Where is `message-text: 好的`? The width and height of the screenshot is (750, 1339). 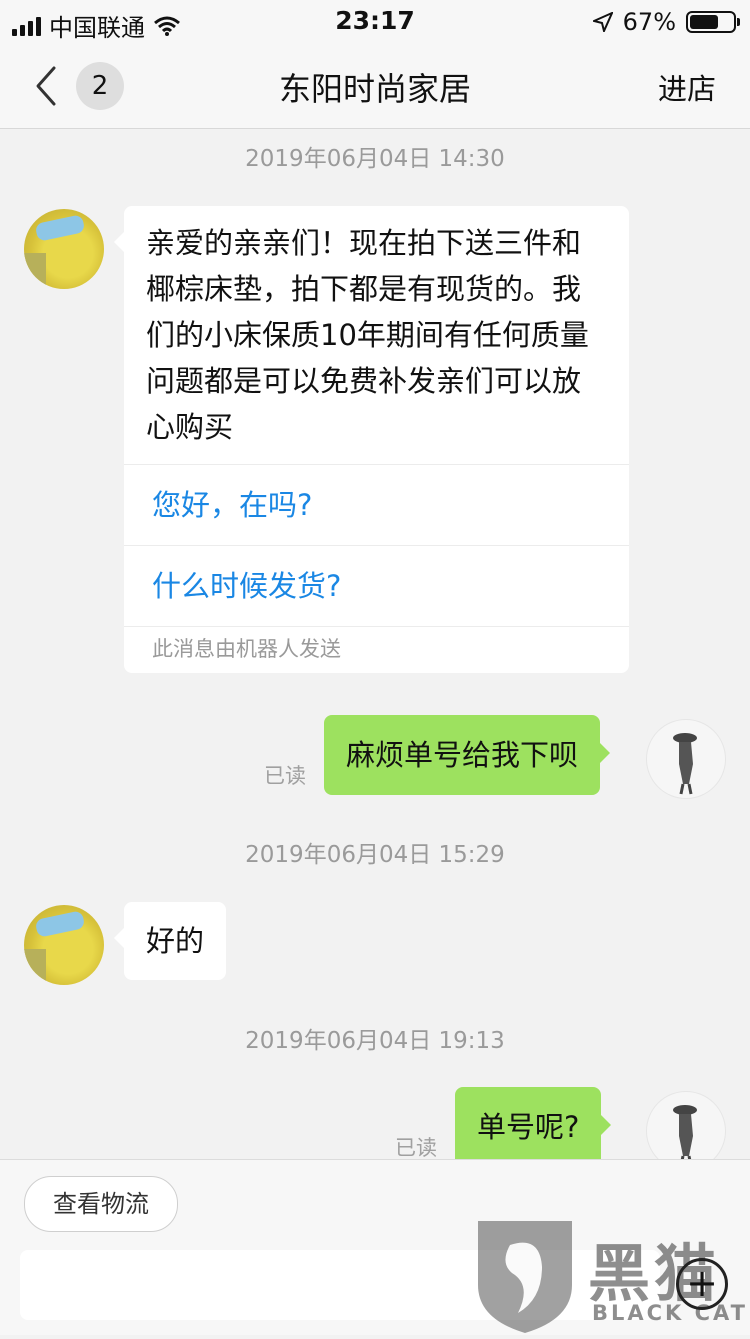 message-text: 好的 is located at coordinates (175, 941).